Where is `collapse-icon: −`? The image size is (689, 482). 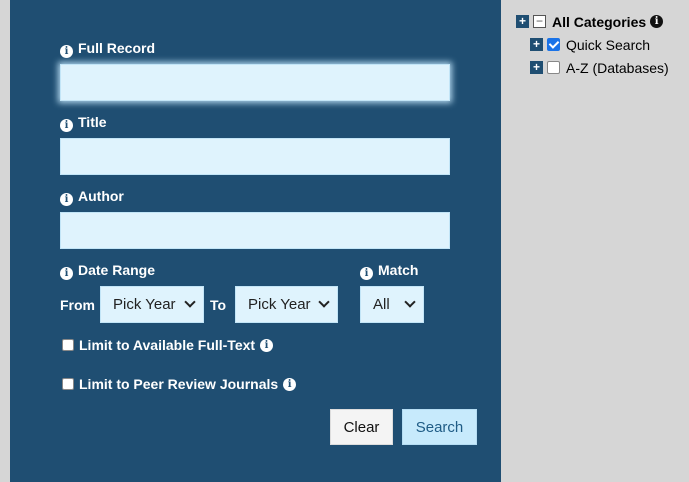
collapse-icon: − is located at coordinates (539, 21).